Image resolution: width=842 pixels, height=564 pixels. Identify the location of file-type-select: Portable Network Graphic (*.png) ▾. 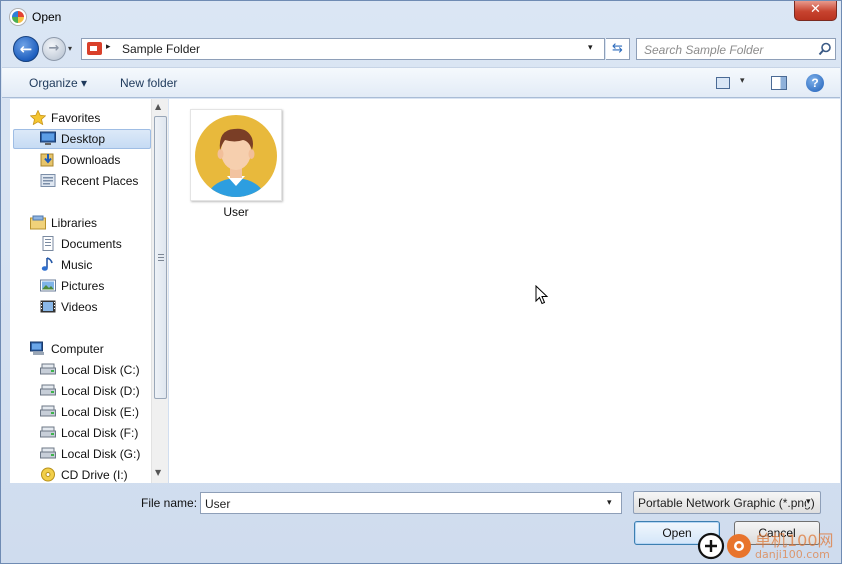
(727, 502).